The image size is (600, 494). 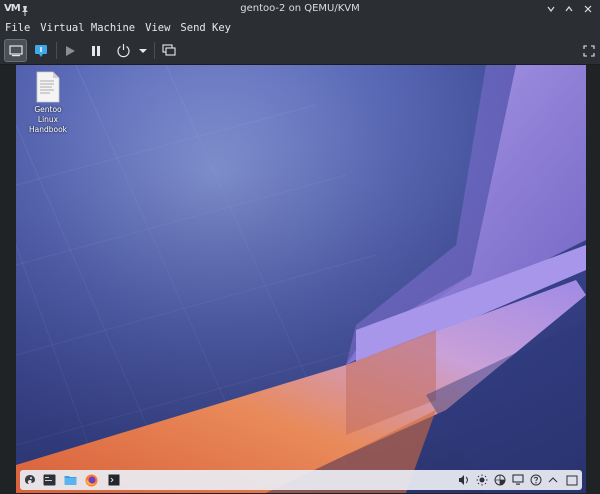 I want to click on shutdown-menu-button, so click(x=143, y=50).